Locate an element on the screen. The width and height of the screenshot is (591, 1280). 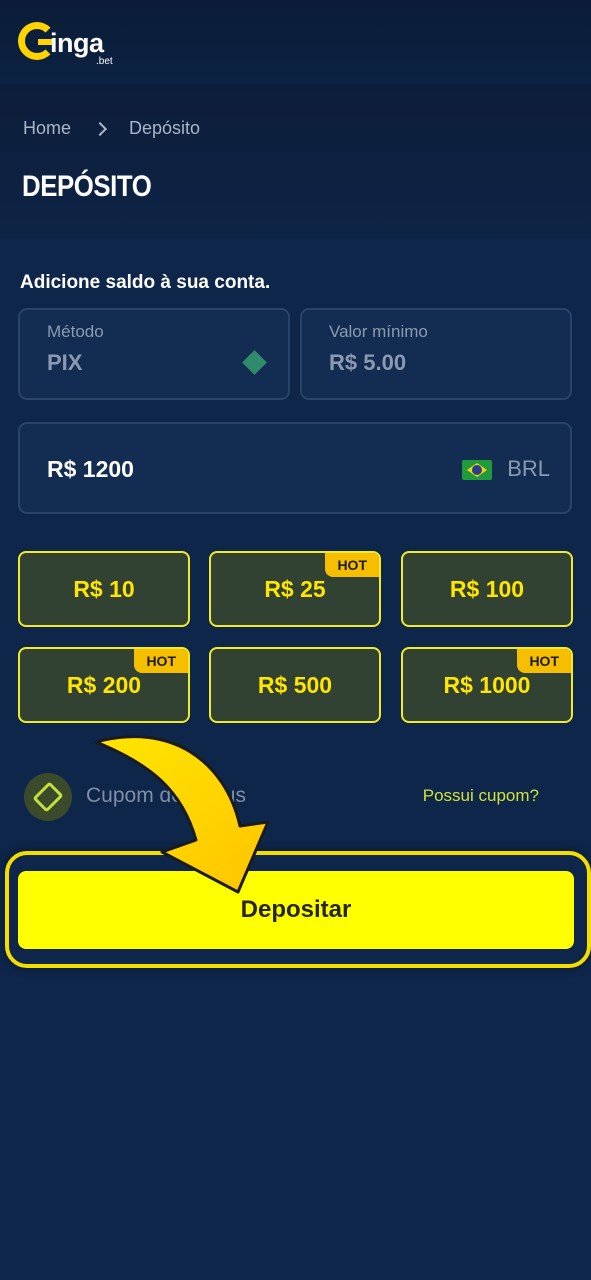
method-label: Método is located at coordinates (75, 331).